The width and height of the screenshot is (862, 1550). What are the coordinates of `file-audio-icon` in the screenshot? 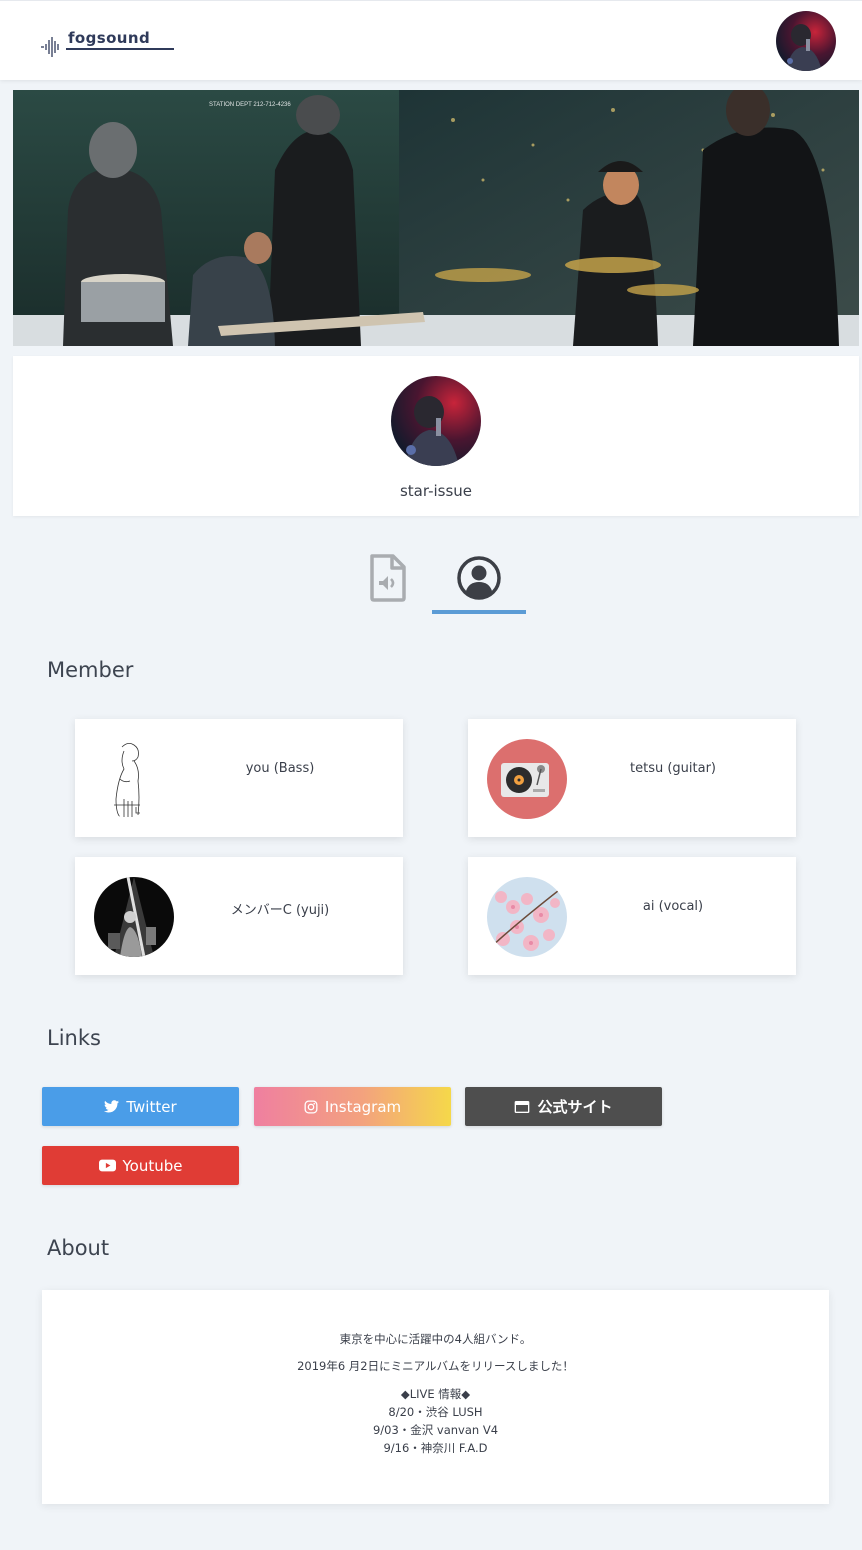 It's located at (388, 578).